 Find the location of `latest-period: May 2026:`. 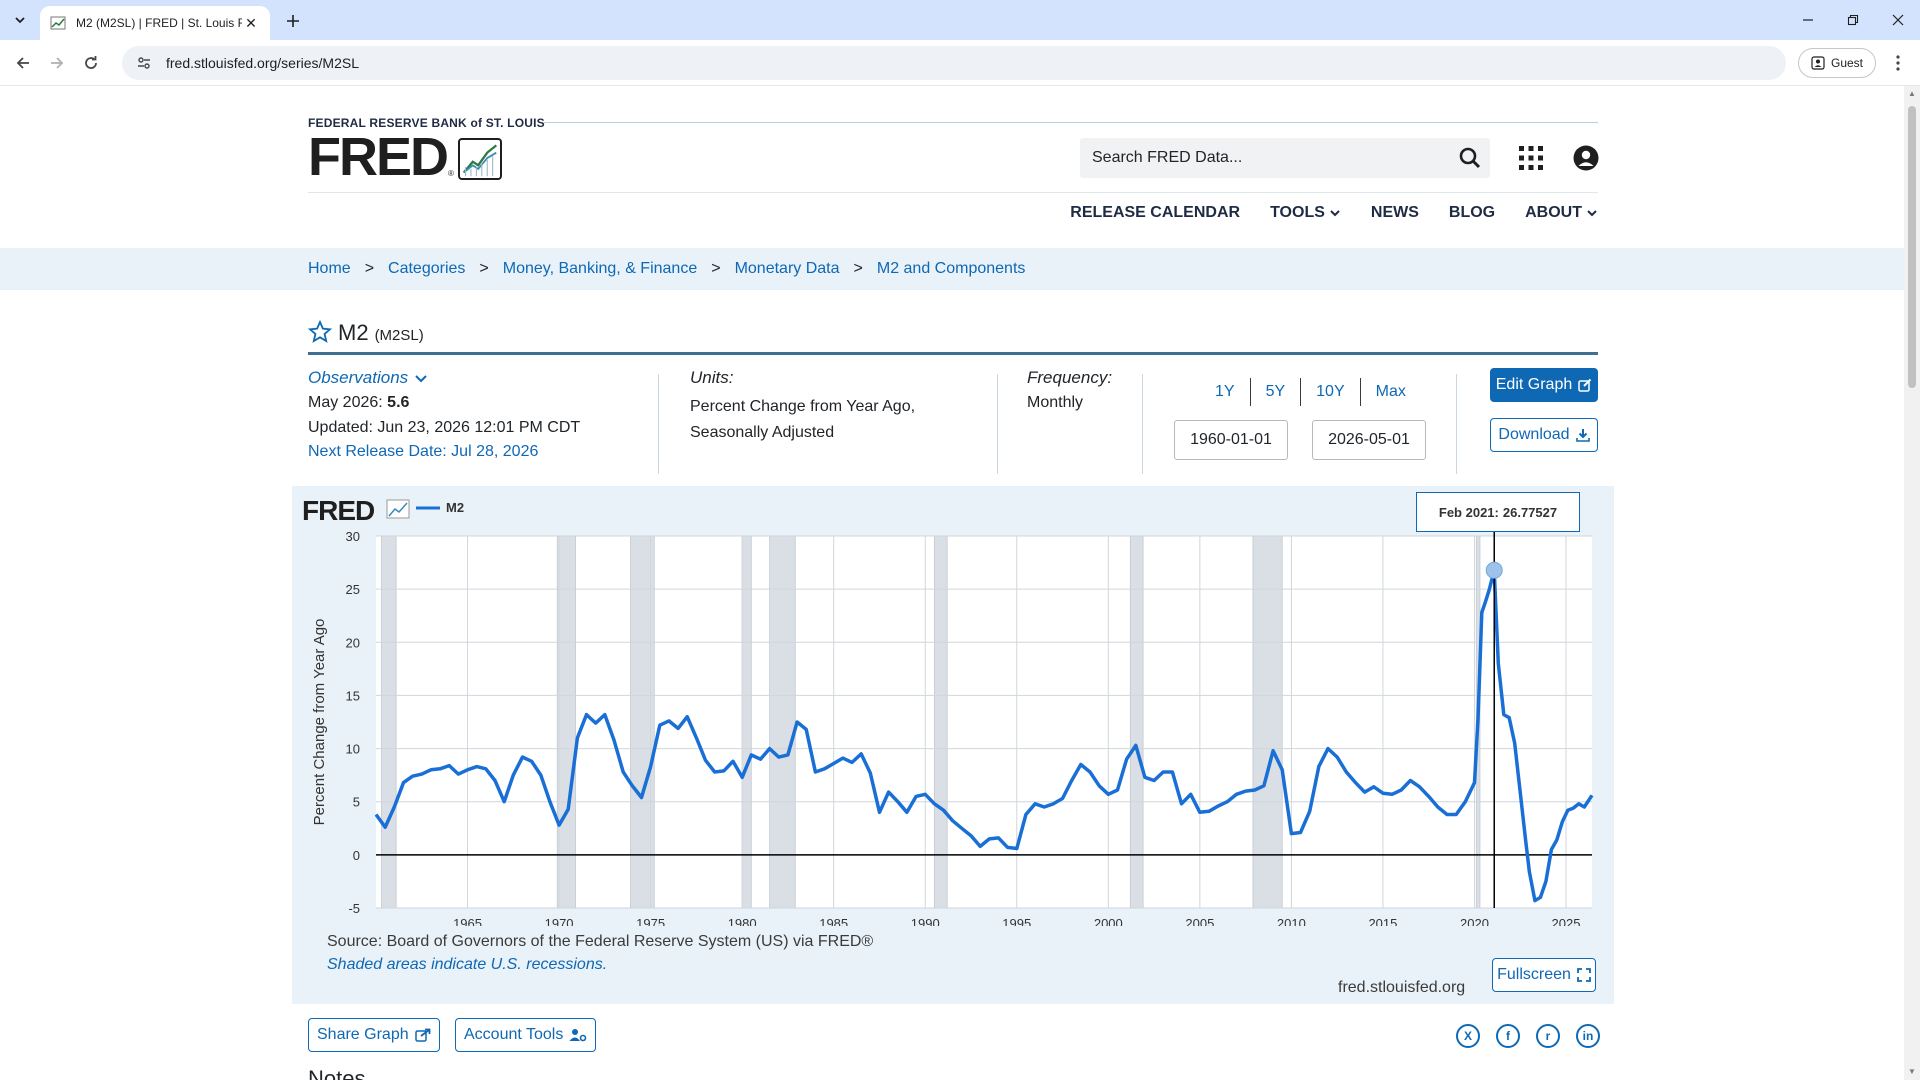

latest-period: May 2026: is located at coordinates (345, 402).